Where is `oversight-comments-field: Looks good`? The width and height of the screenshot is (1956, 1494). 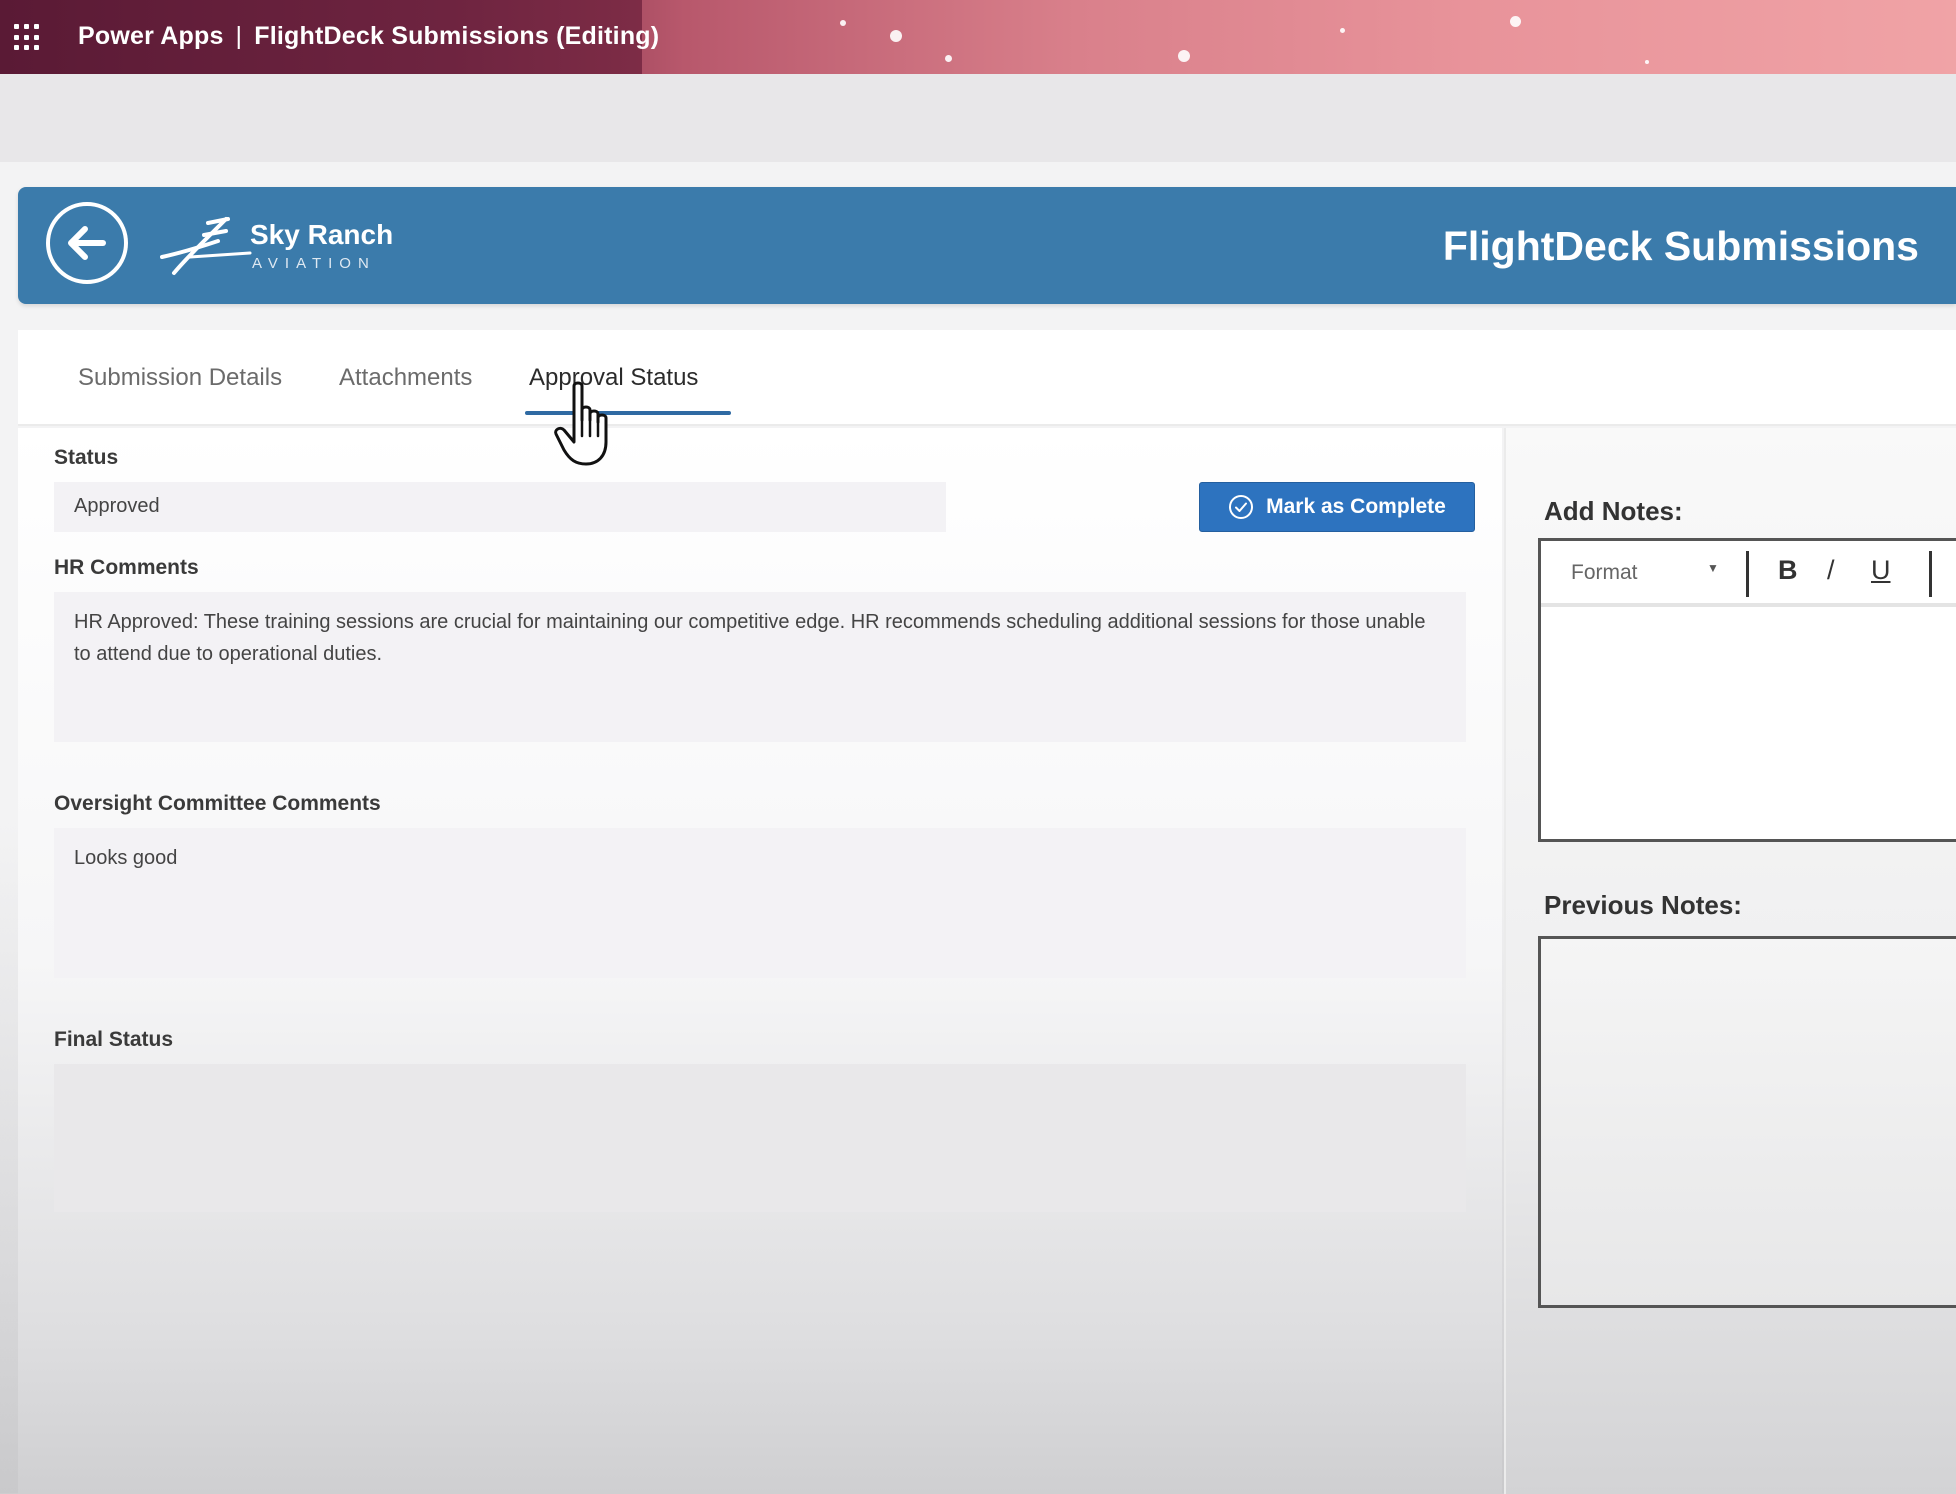 oversight-comments-field: Looks good is located at coordinates (760, 903).